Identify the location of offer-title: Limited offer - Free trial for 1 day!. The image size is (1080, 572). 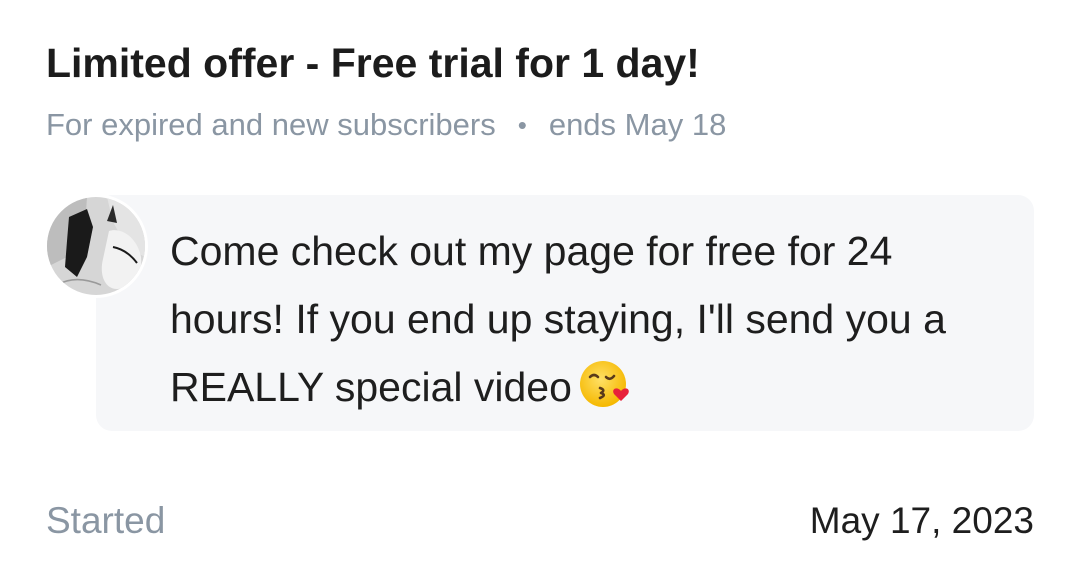
(373, 63).